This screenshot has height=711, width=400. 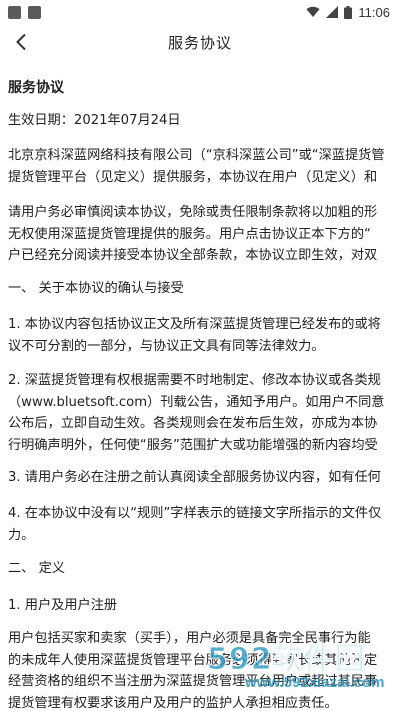 I want to click on subsection-heading: 1. 用户及用户注册, so click(x=63, y=605).